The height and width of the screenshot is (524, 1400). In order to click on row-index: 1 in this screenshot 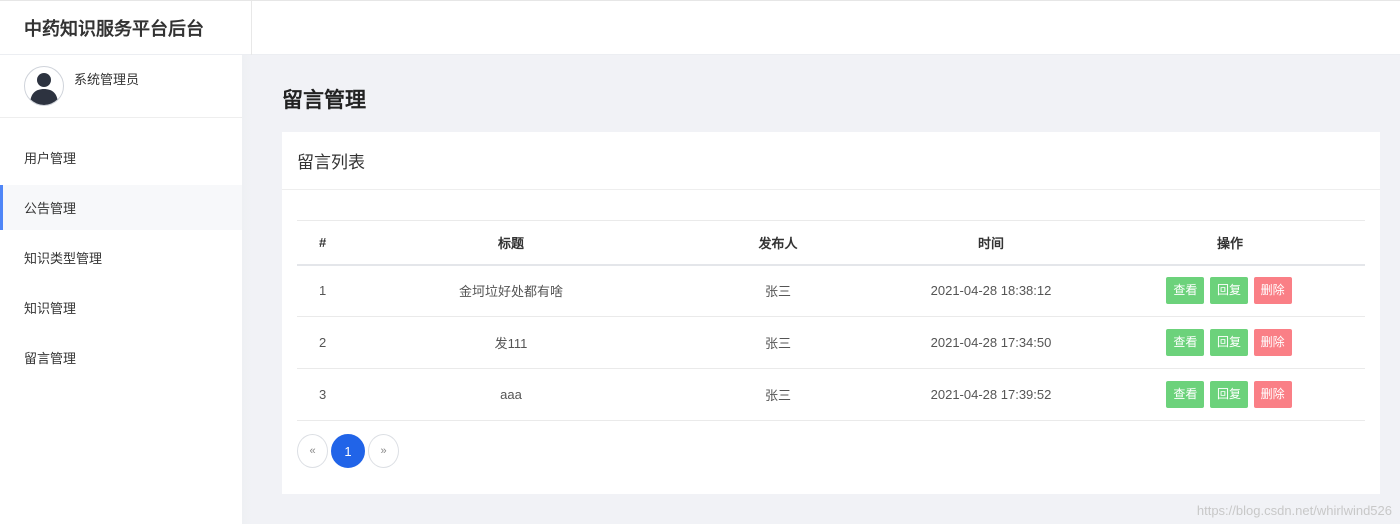, I will do `click(325, 290)`.